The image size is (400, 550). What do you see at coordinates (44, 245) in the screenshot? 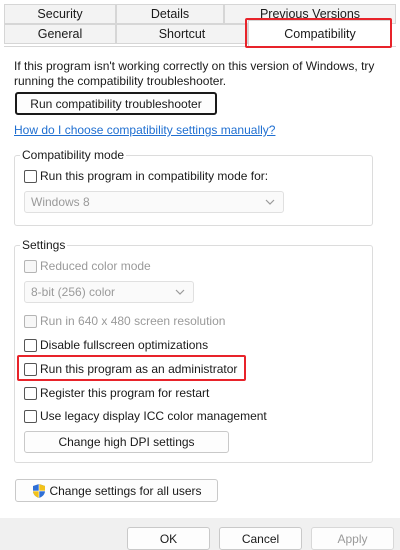
I see `settings-label: Settings` at bounding box center [44, 245].